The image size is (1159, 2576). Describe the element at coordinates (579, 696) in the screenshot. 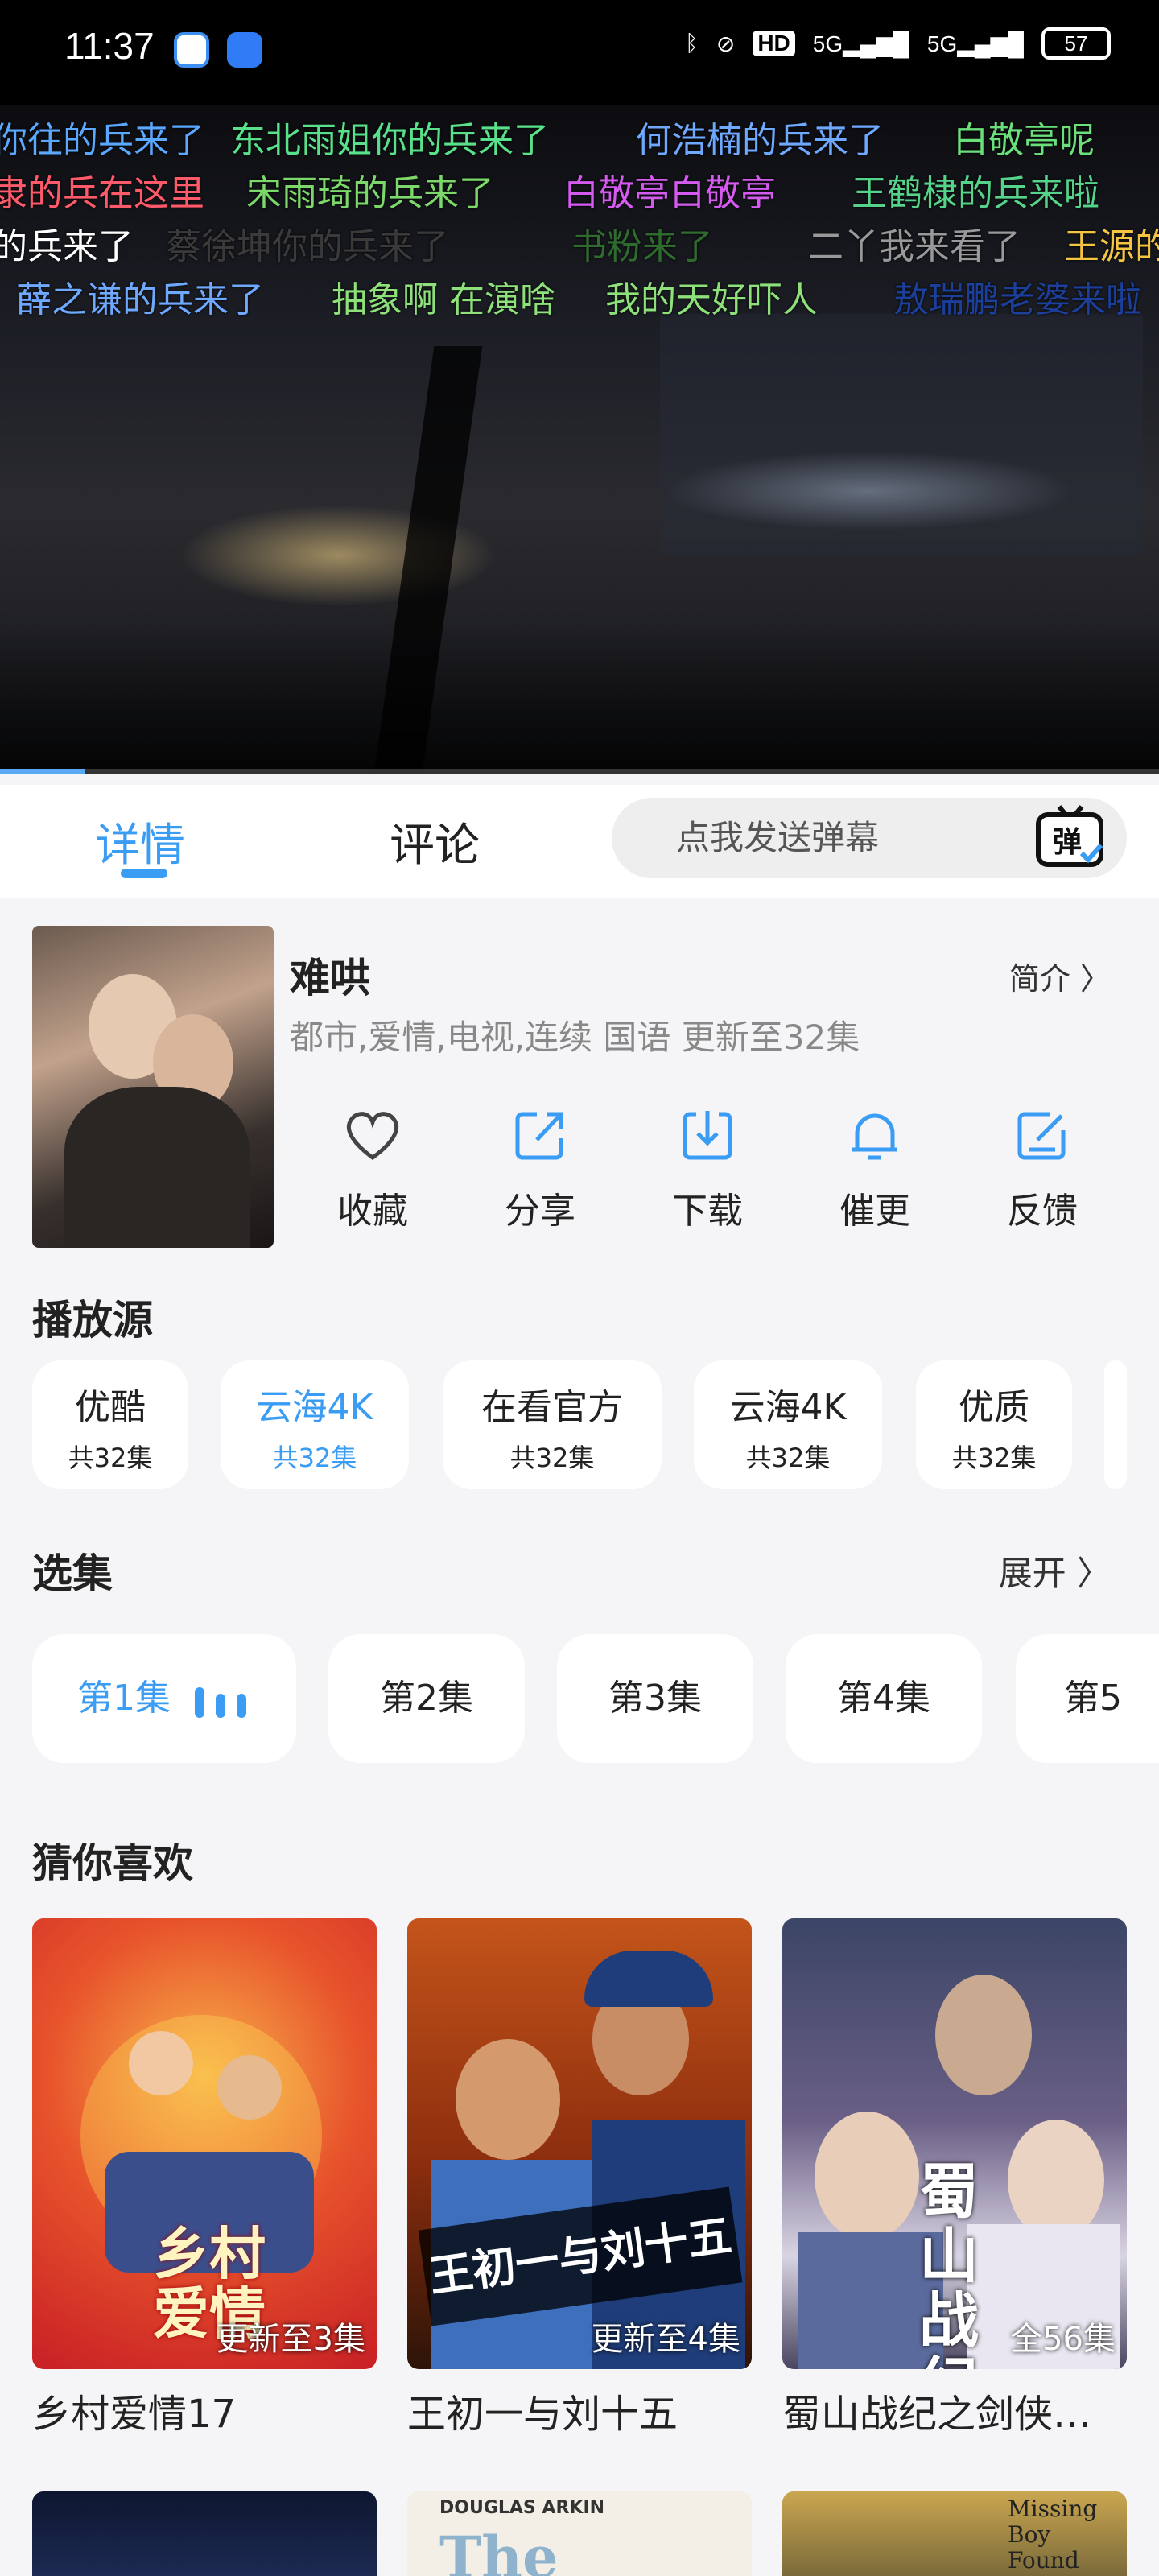

I see `foreground-shadow` at that location.